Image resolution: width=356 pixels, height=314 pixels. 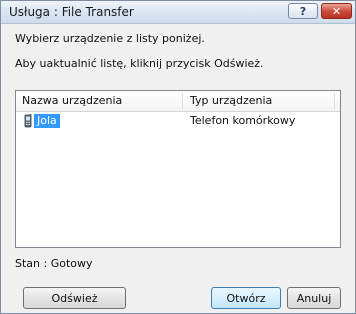 What do you see at coordinates (28, 121) in the screenshot?
I see `mobile-phone-icon` at bounding box center [28, 121].